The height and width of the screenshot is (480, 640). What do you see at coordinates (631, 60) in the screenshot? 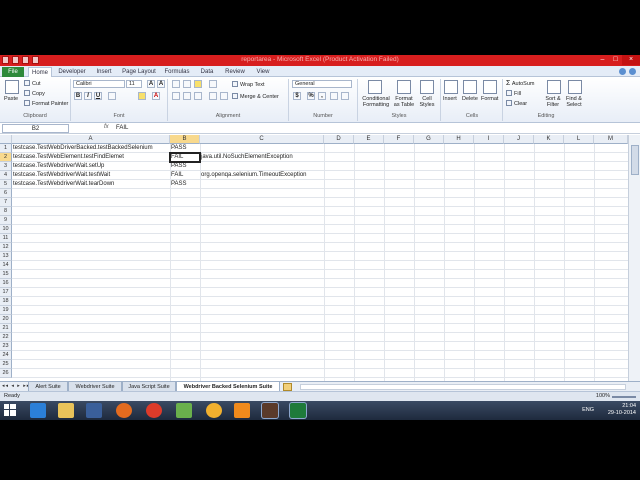
I see `close-button: ×` at bounding box center [631, 60].